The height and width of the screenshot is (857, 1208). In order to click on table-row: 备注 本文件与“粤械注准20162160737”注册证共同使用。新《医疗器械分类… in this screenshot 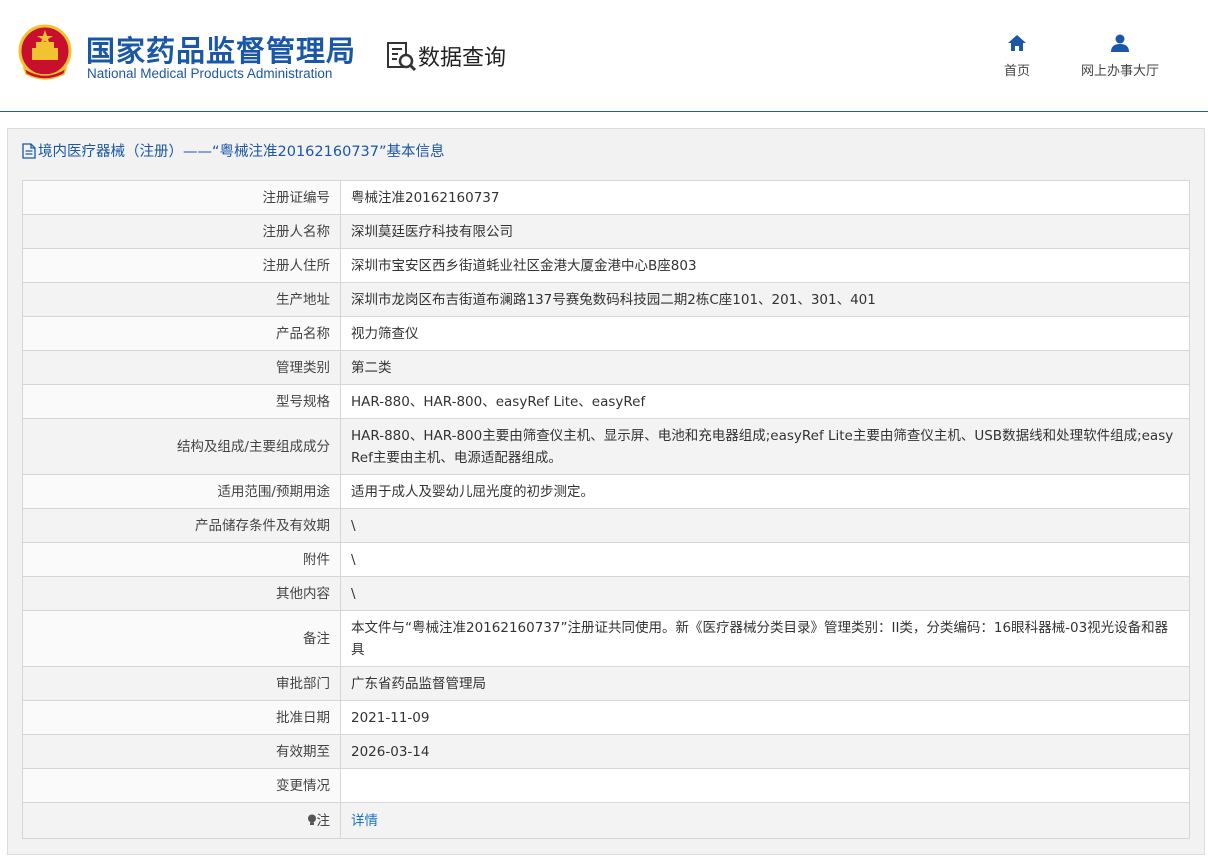, I will do `click(606, 638)`.